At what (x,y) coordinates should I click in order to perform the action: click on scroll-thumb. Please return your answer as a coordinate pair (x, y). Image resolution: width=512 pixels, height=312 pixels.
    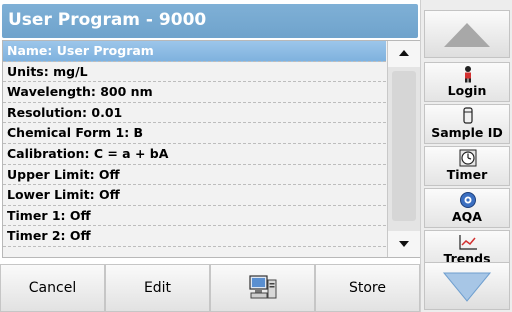
    Looking at the image, I should click on (404, 146).